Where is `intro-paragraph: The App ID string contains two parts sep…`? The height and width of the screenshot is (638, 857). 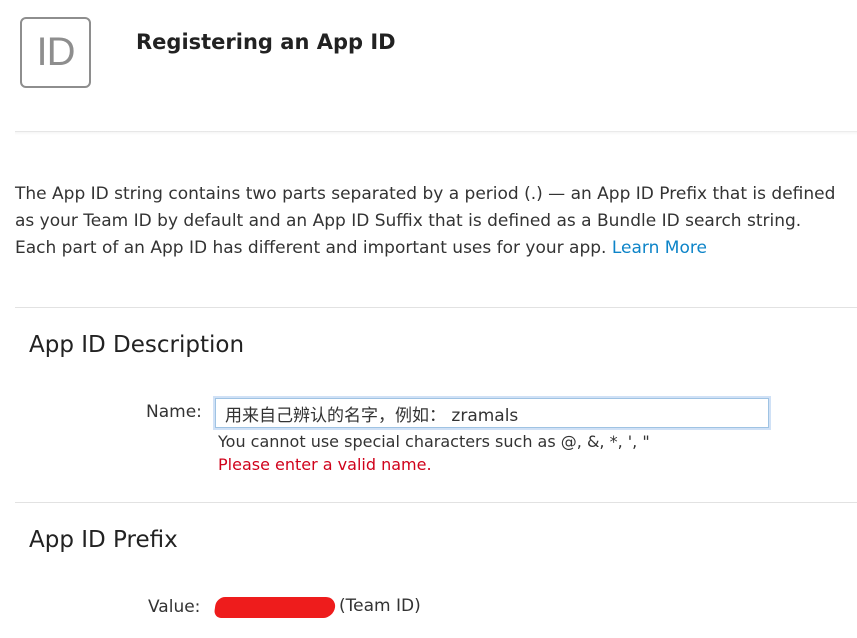
intro-paragraph: The App ID string contains two parts sep… is located at coordinates (430, 221).